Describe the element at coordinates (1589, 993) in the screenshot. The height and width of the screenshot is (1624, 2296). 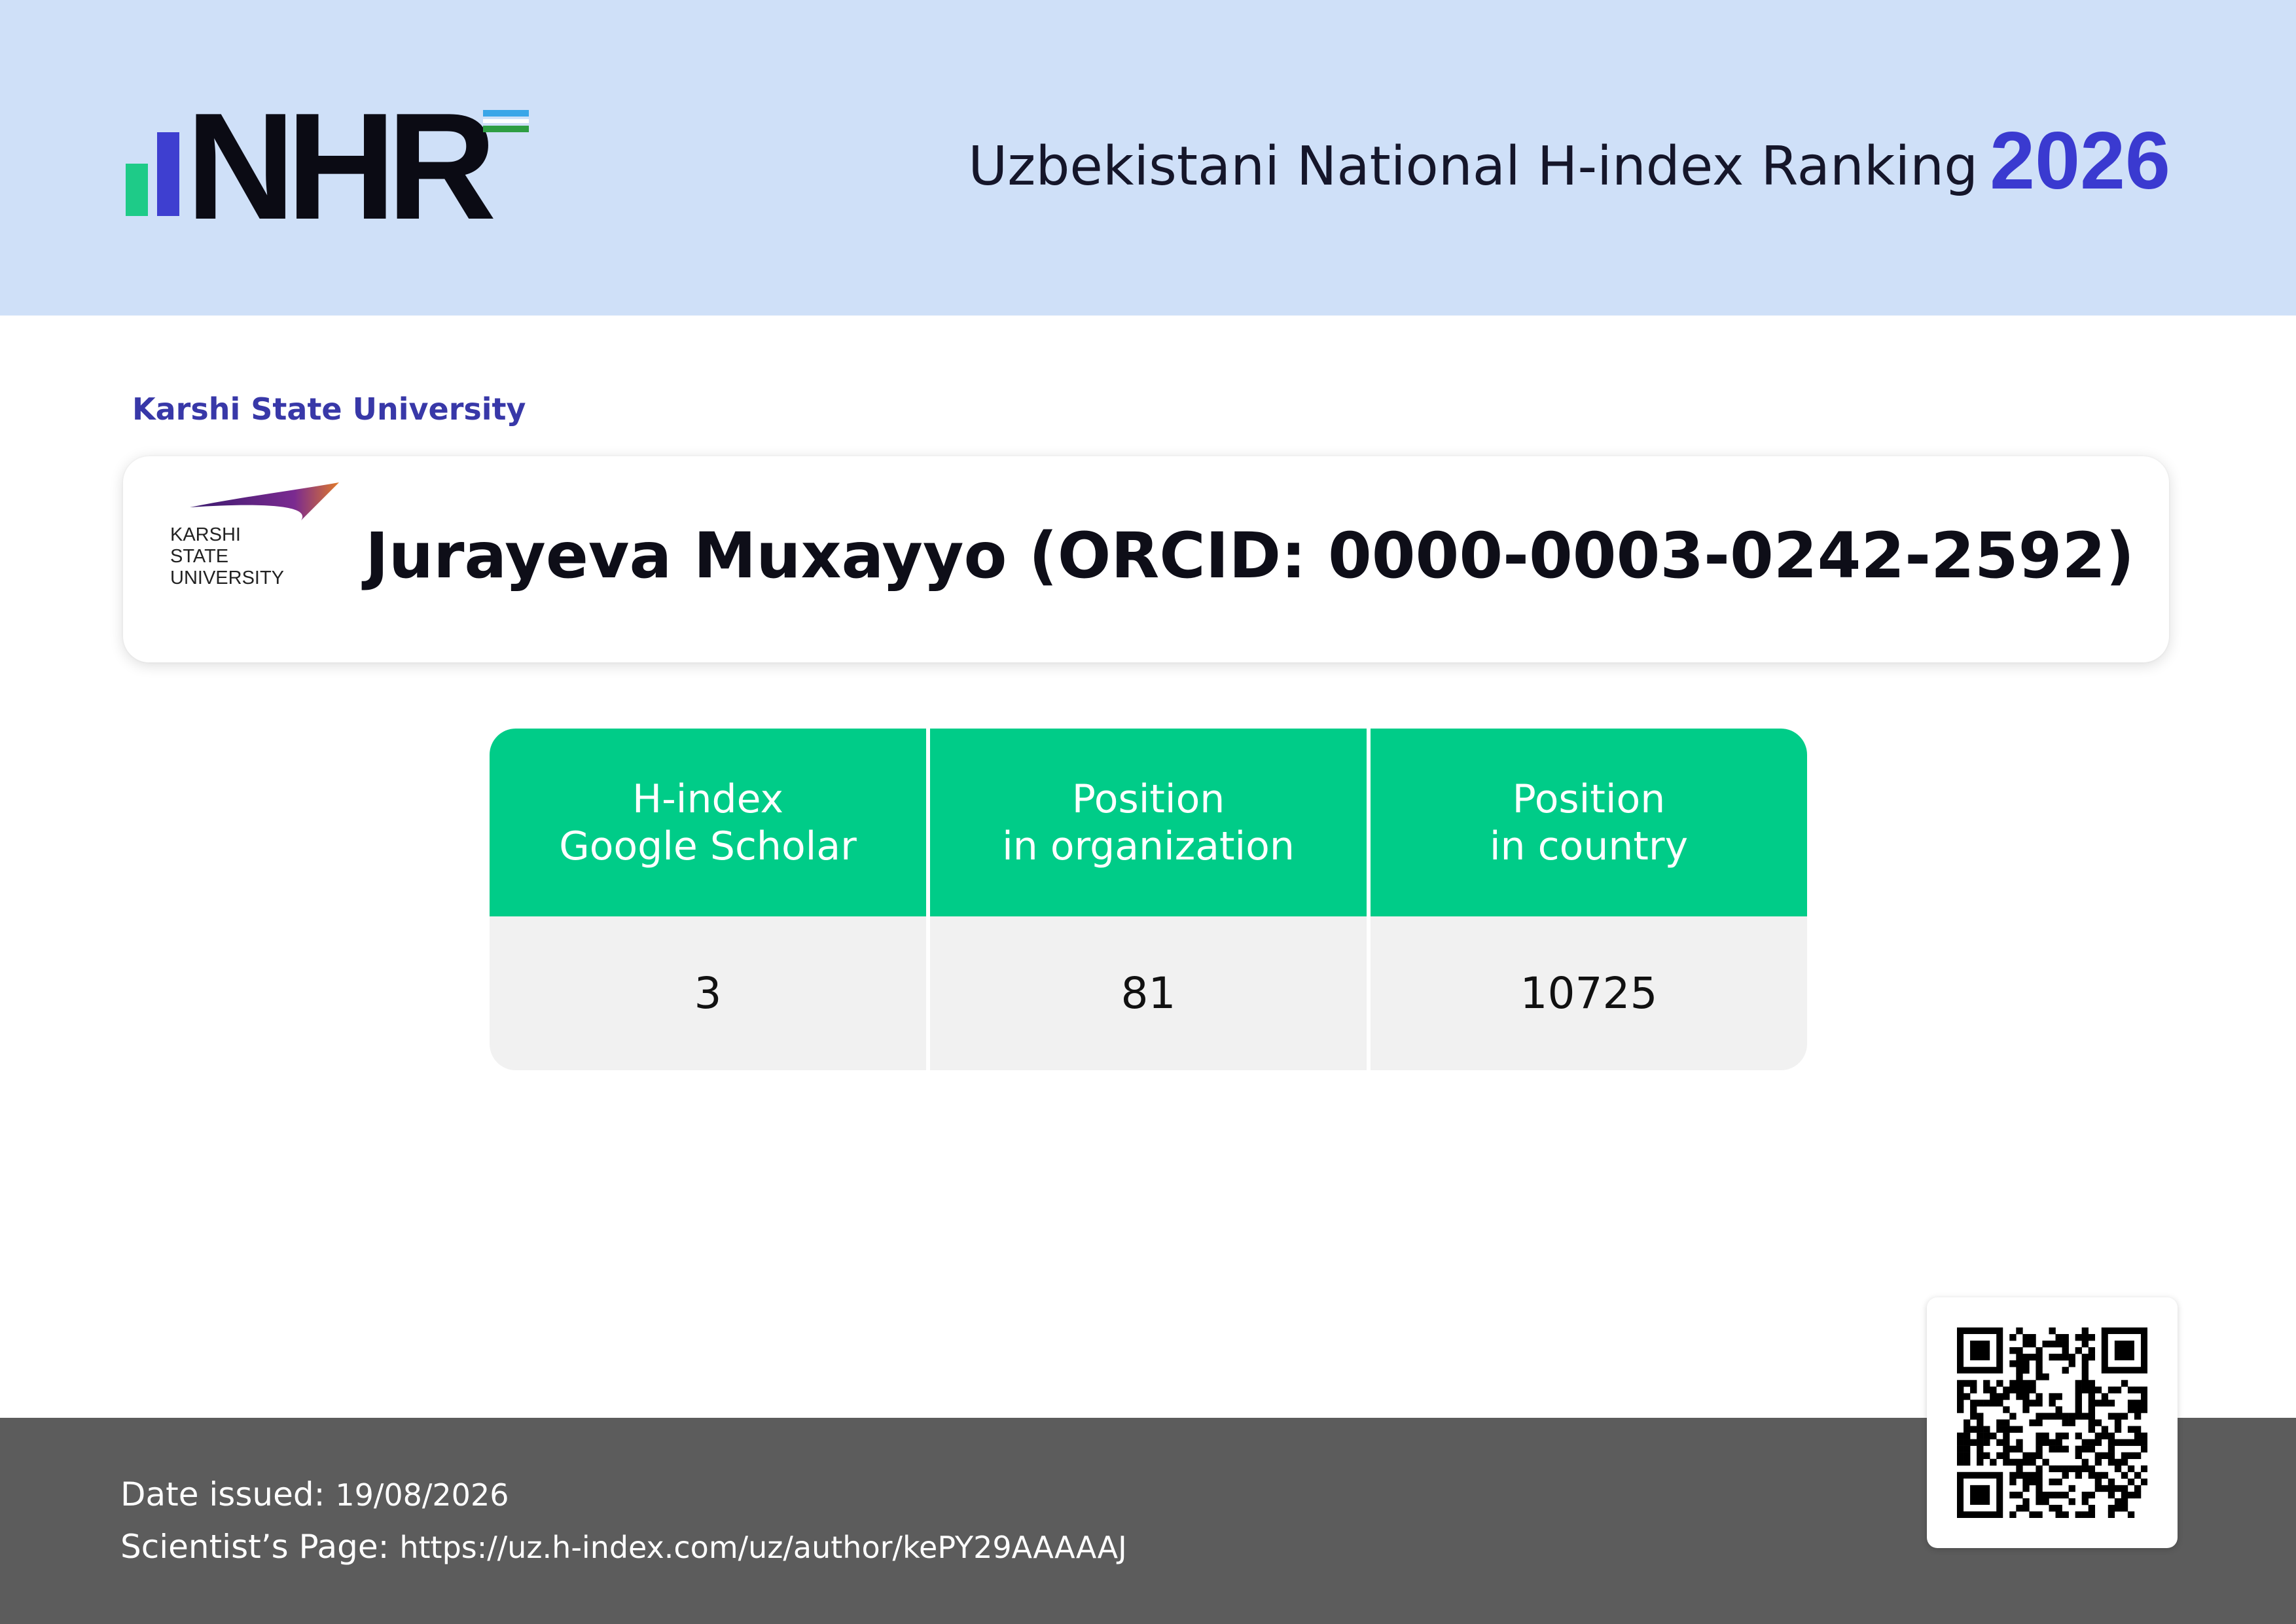
I see `value-position-country: 10725` at that location.